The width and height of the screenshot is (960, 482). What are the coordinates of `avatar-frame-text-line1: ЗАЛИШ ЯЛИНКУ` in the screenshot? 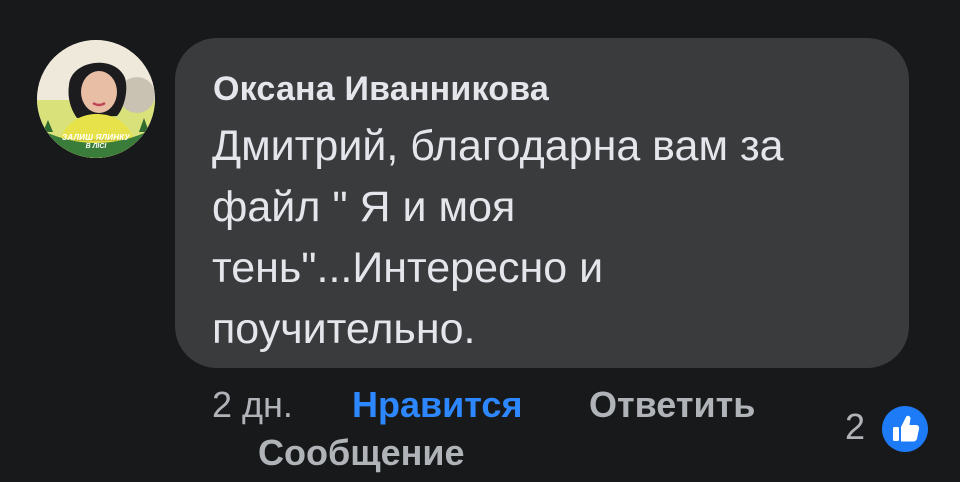 It's located at (96, 137).